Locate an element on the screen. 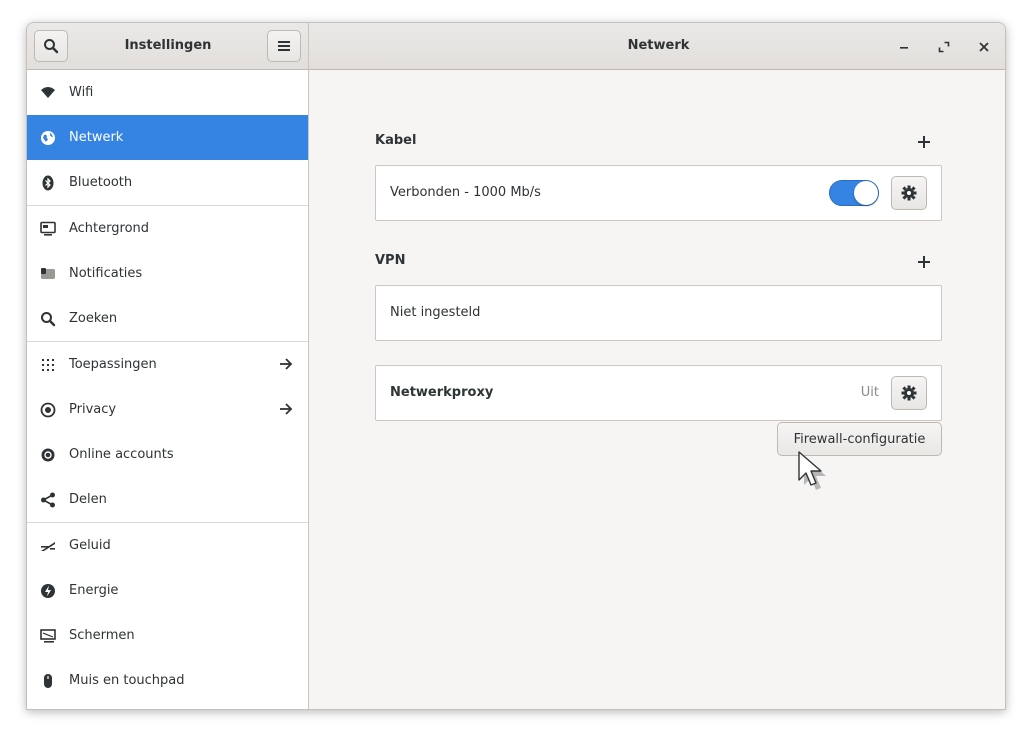  sidebar-item-label: Netwerk is located at coordinates (96, 137).